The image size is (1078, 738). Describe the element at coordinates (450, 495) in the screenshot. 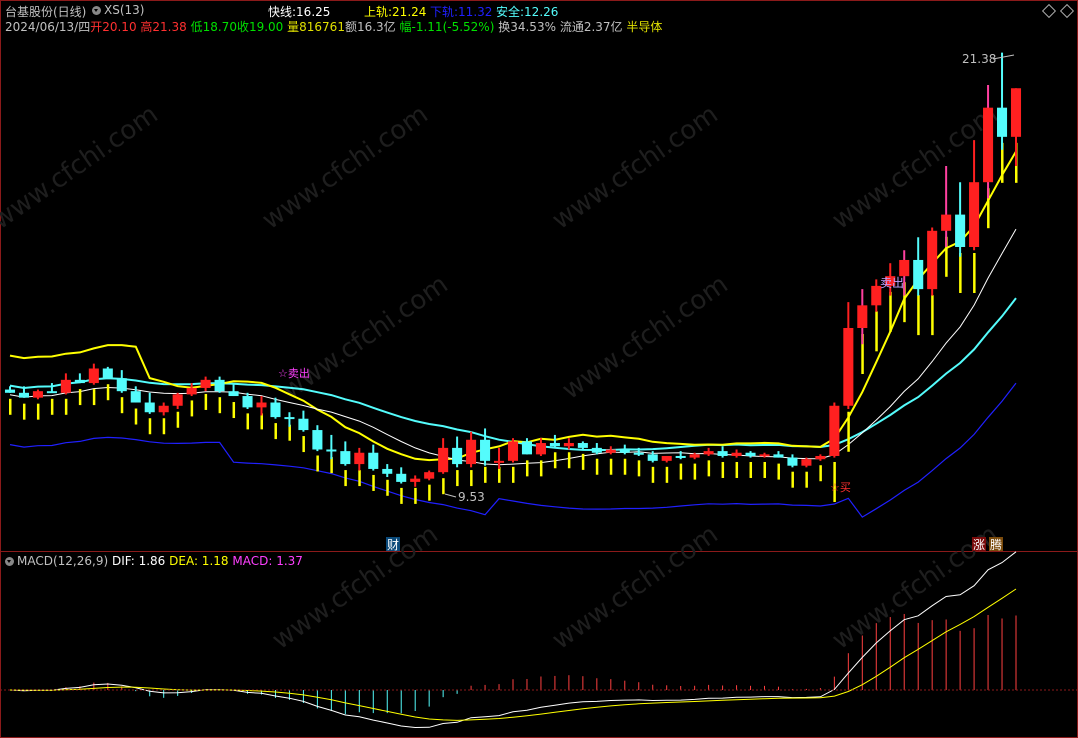

I see `low-price-pointer` at that location.